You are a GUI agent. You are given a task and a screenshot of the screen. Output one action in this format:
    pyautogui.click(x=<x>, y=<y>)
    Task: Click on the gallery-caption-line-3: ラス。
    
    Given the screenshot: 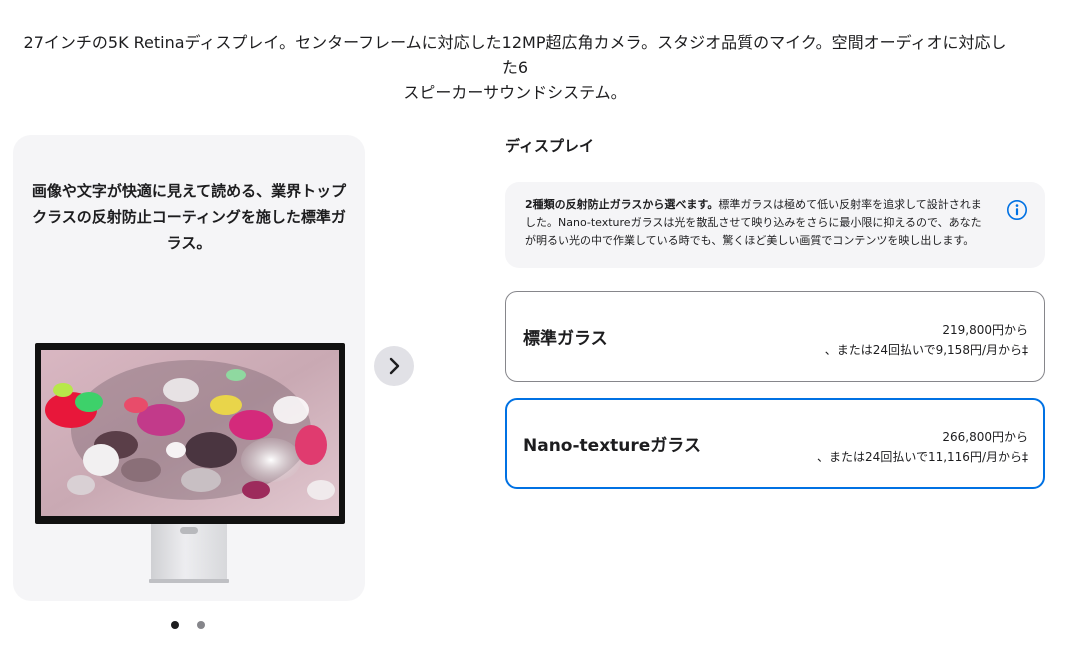 What is the action you would take?
    pyautogui.click(x=189, y=243)
    